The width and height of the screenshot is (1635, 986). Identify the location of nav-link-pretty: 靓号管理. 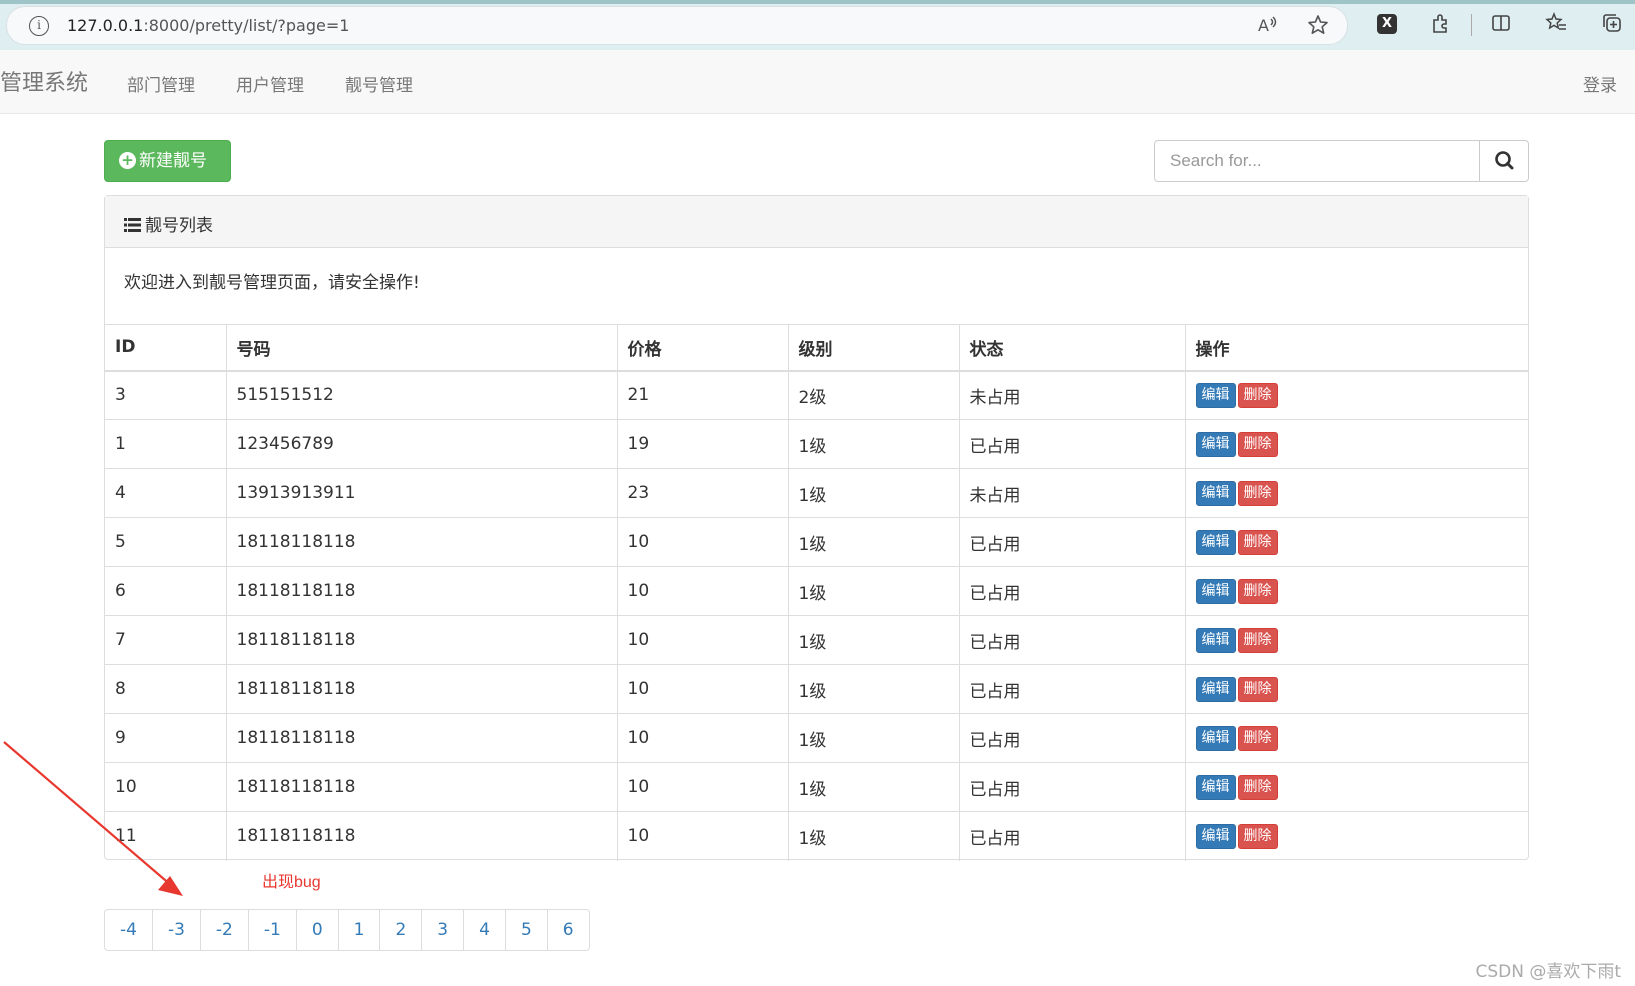
(379, 83).